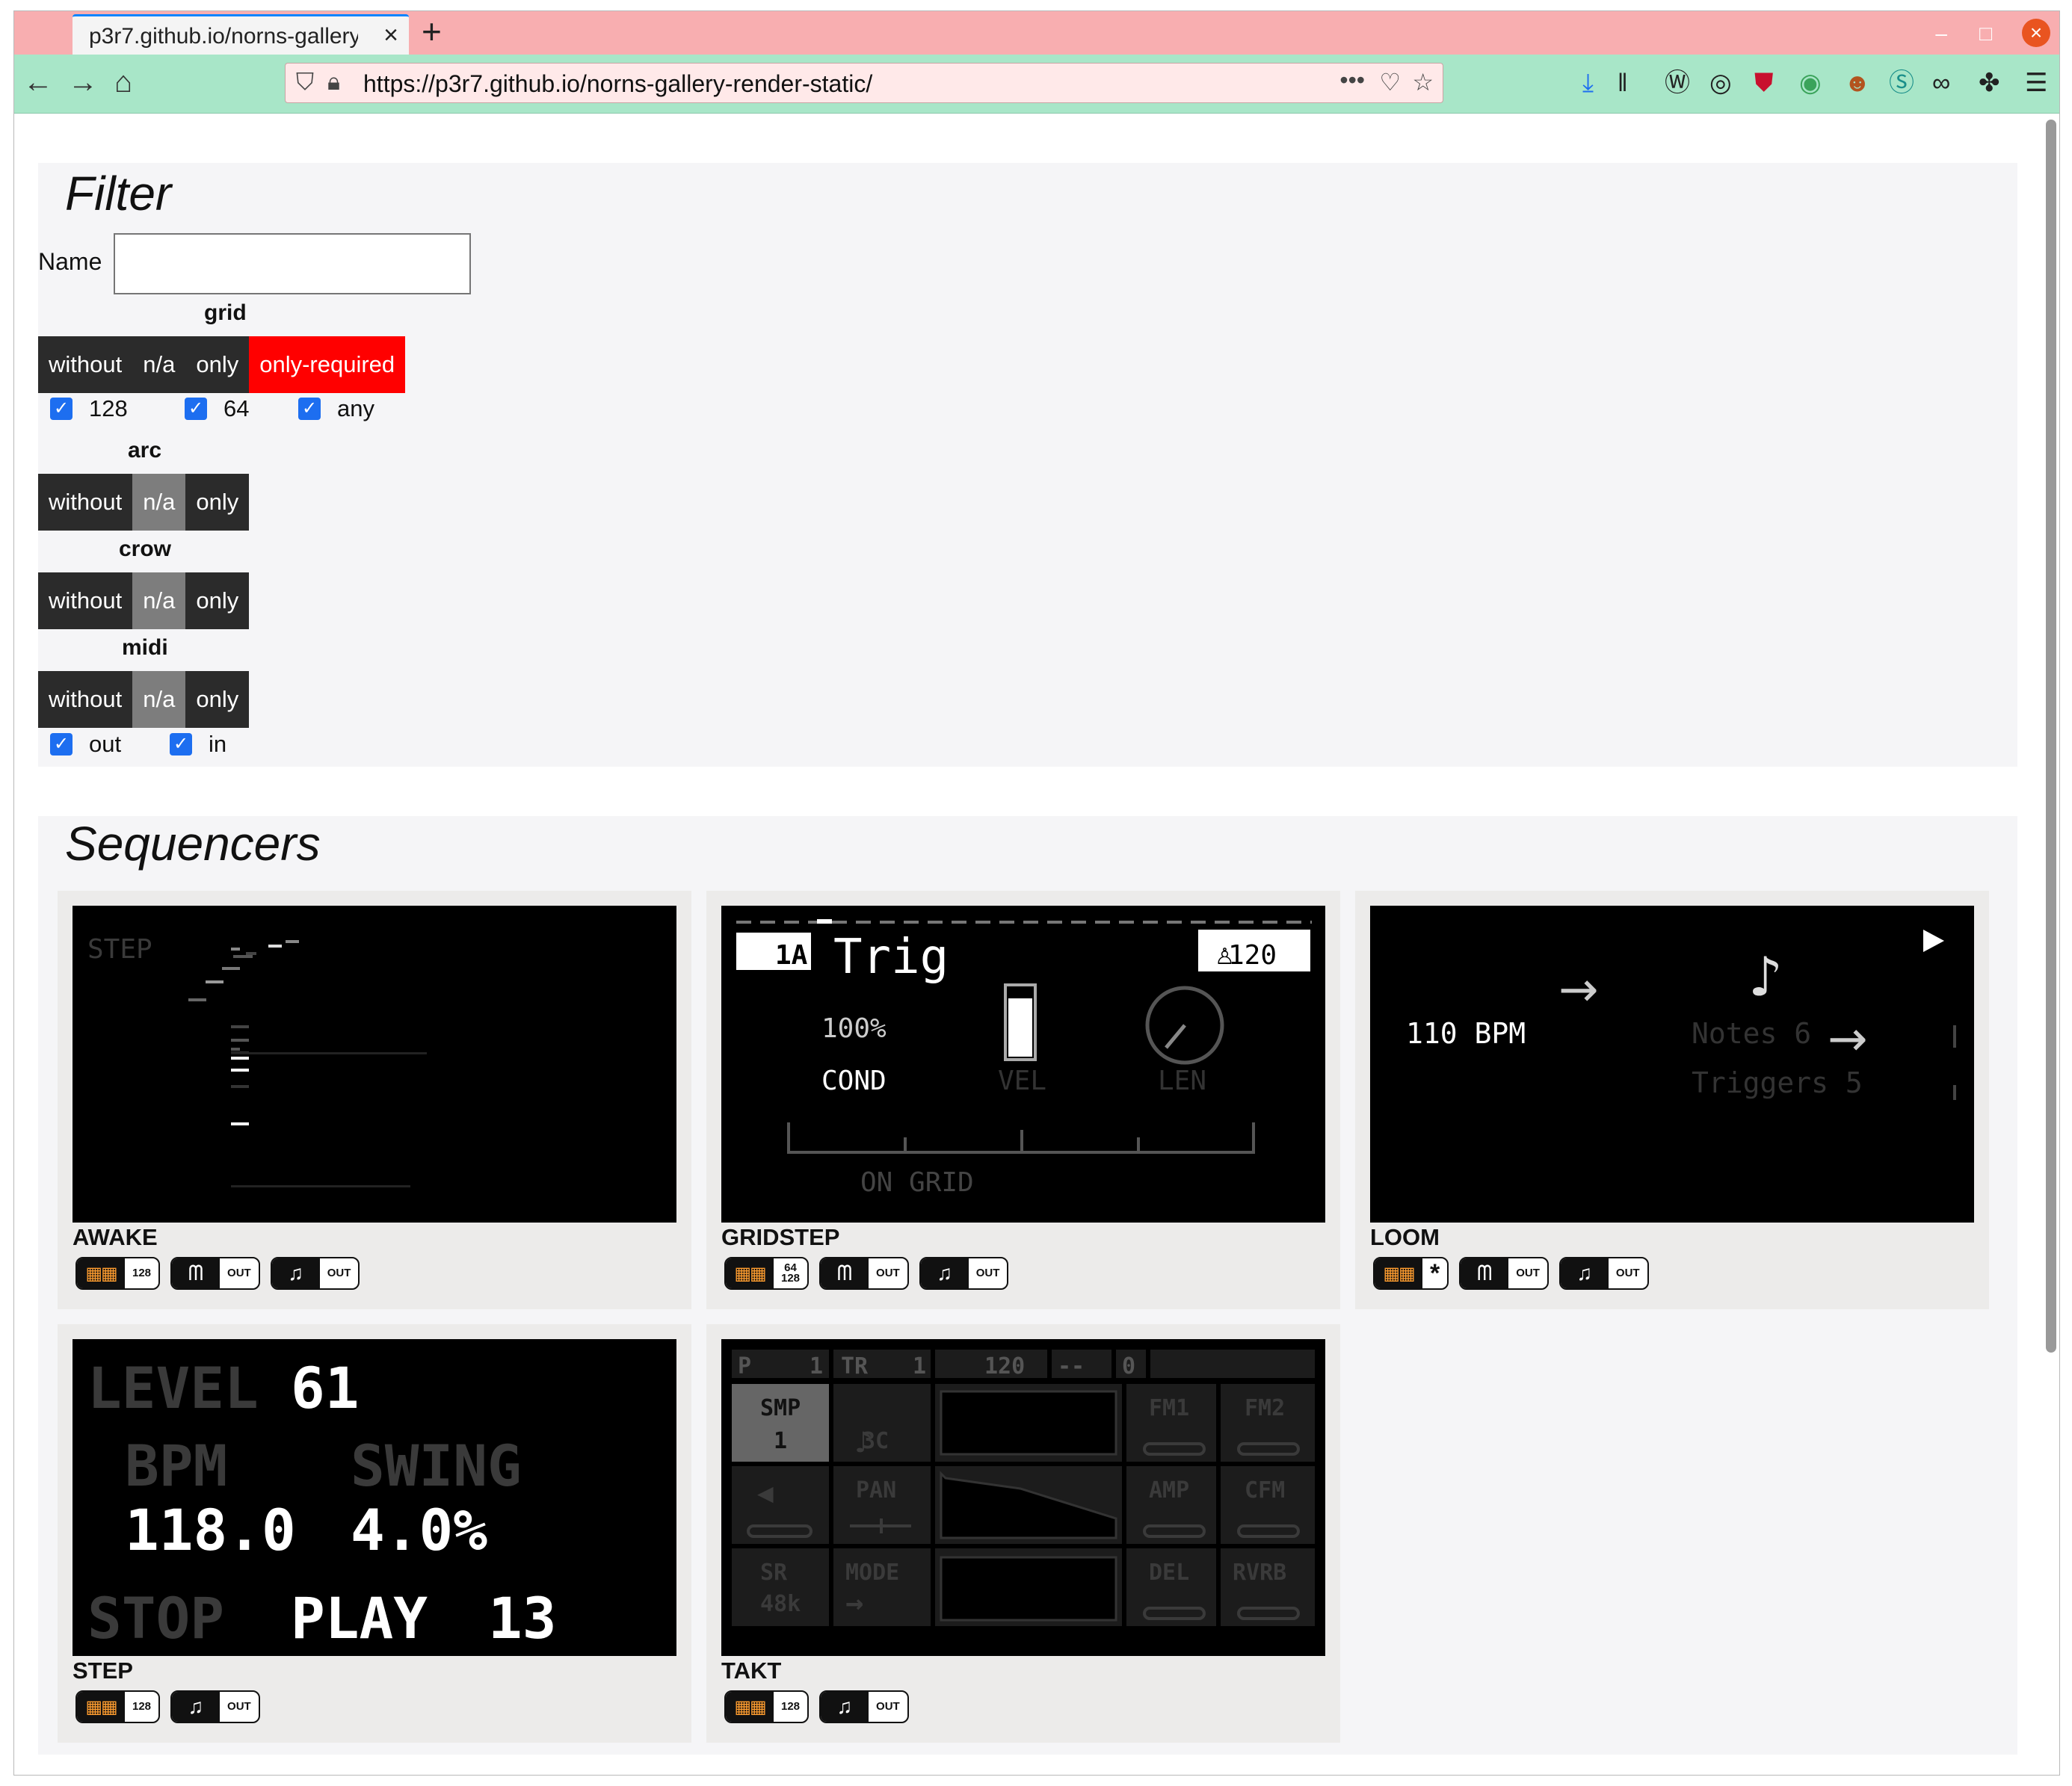  What do you see at coordinates (1023, 1064) in the screenshot?
I see `script-screenshot: 1A Trig 120 ♙ 100% COND VEL LEN ON GRID` at bounding box center [1023, 1064].